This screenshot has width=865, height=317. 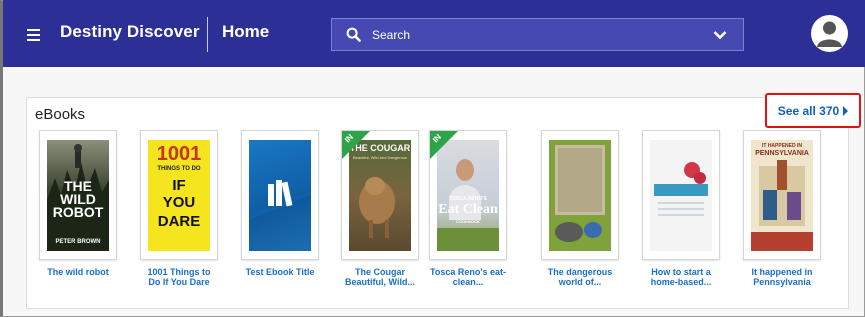 I want to click on book-title-line: 1001 Things to, so click(x=179, y=272).